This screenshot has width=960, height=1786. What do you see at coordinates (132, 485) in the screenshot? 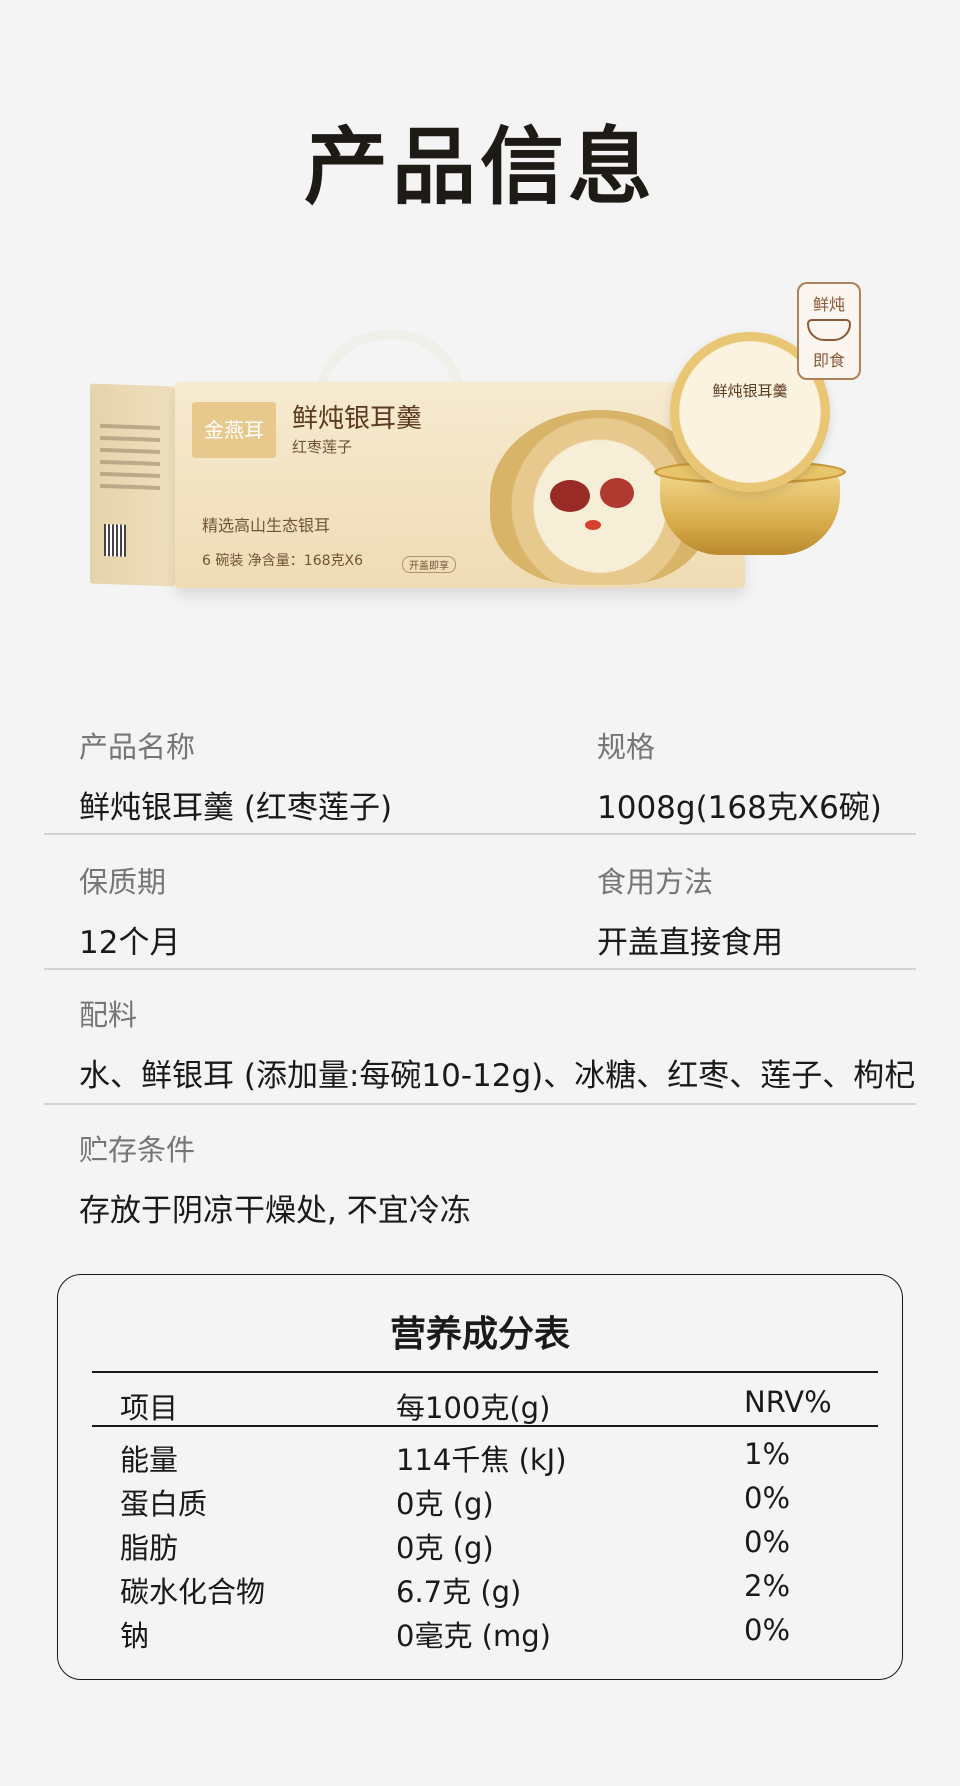
I see `box-side-panel` at bounding box center [132, 485].